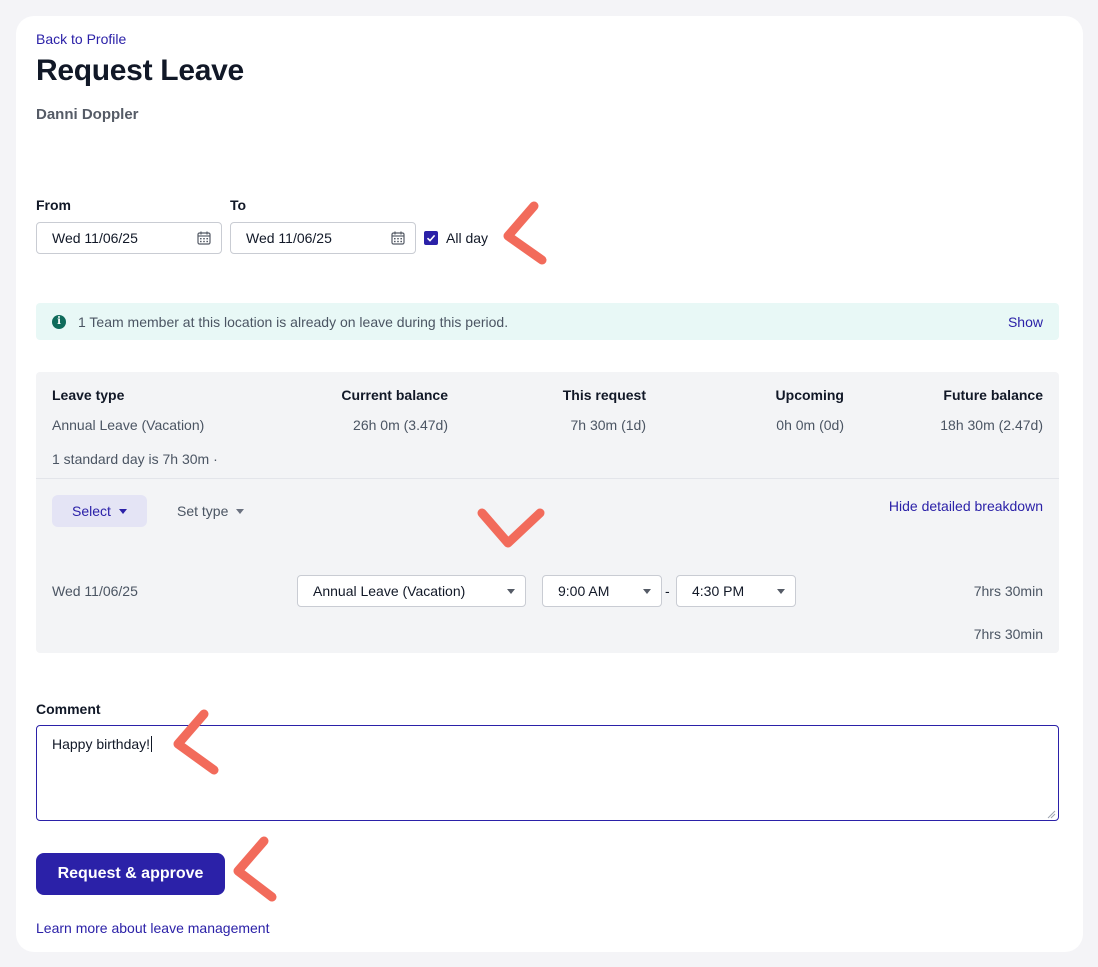  What do you see at coordinates (140, 70) in the screenshot?
I see `page-title: Request Leave` at bounding box center [140, 70].